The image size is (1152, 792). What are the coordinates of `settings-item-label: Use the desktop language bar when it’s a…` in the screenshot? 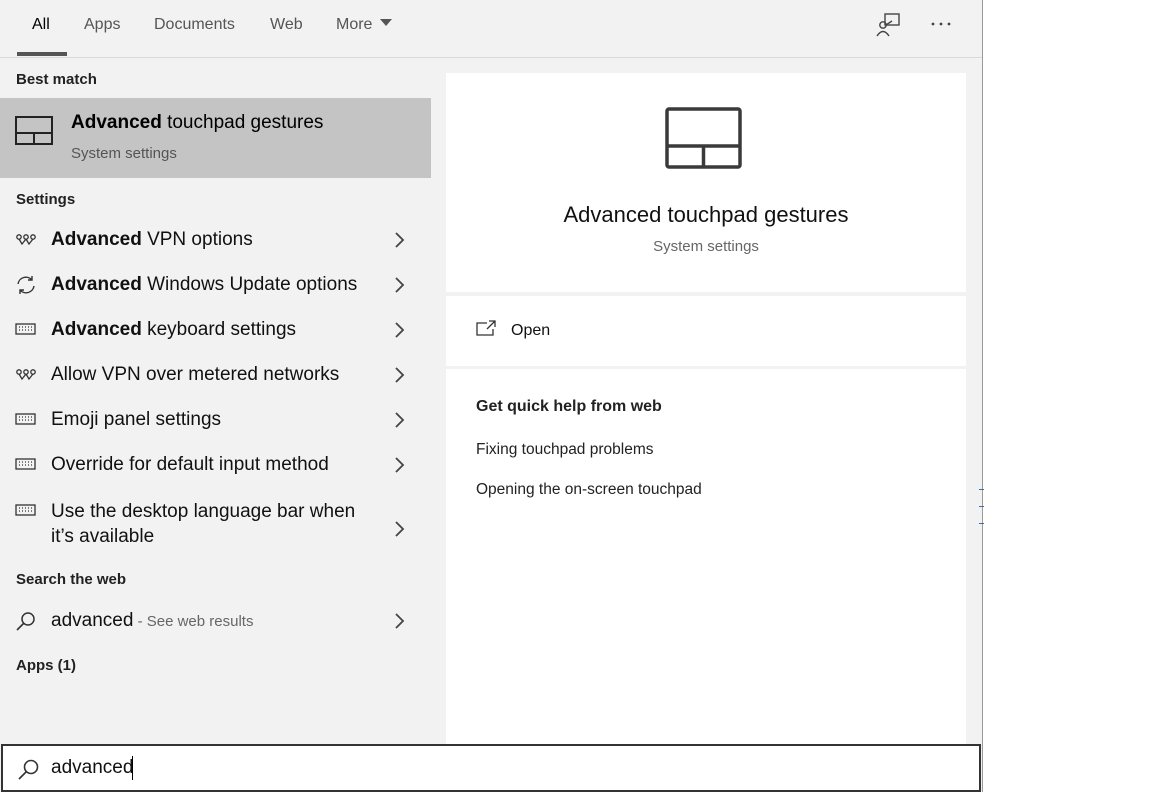 It's located at (203, 524).